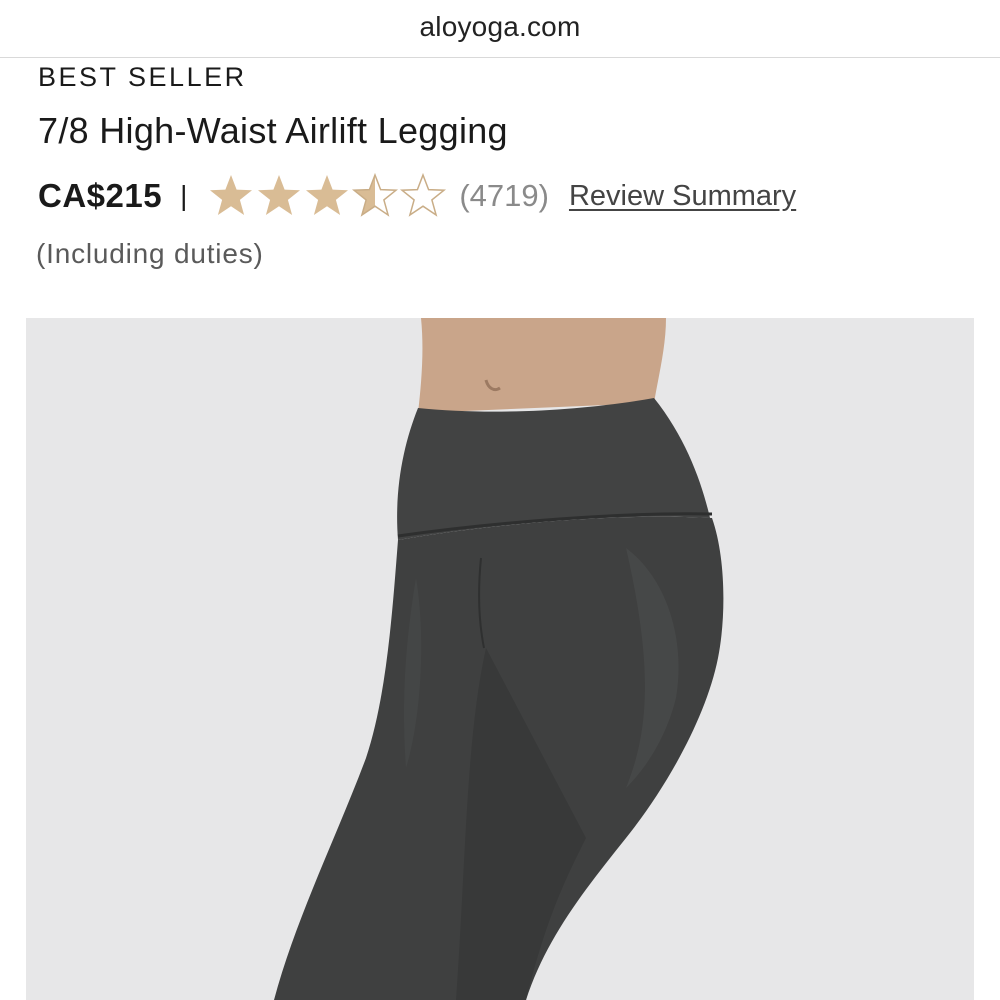 Image resolution: width=1000 pixels, height=1000 pixels. Describe the element at coordinates (375, 194) in the screenshot. I see `star-half-icon` at that location.